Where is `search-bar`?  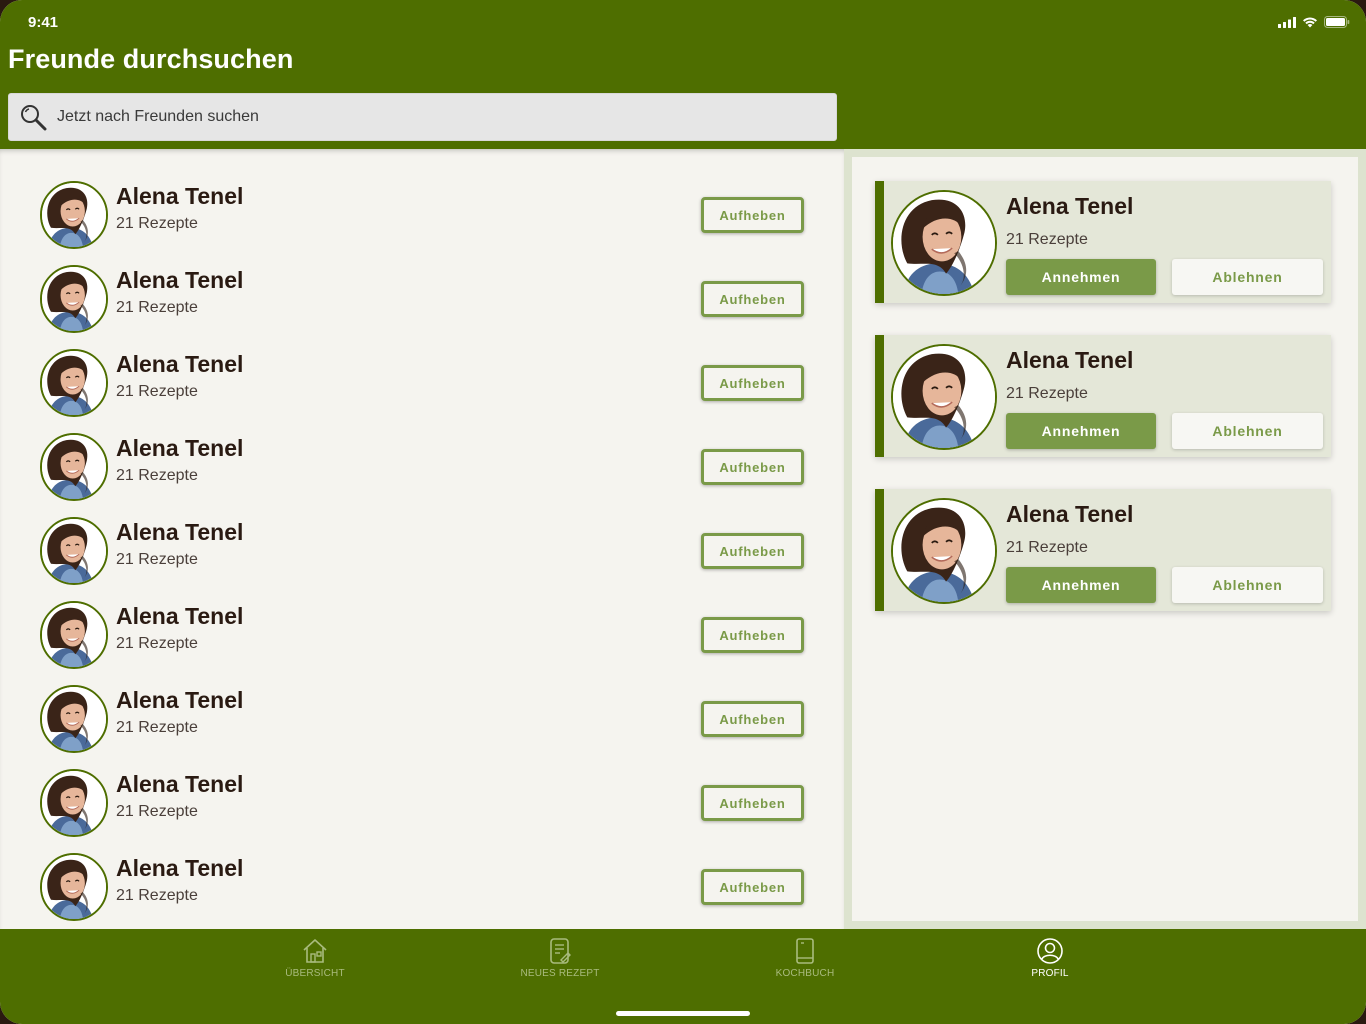 search-bar is located at coordinates (422, 117).